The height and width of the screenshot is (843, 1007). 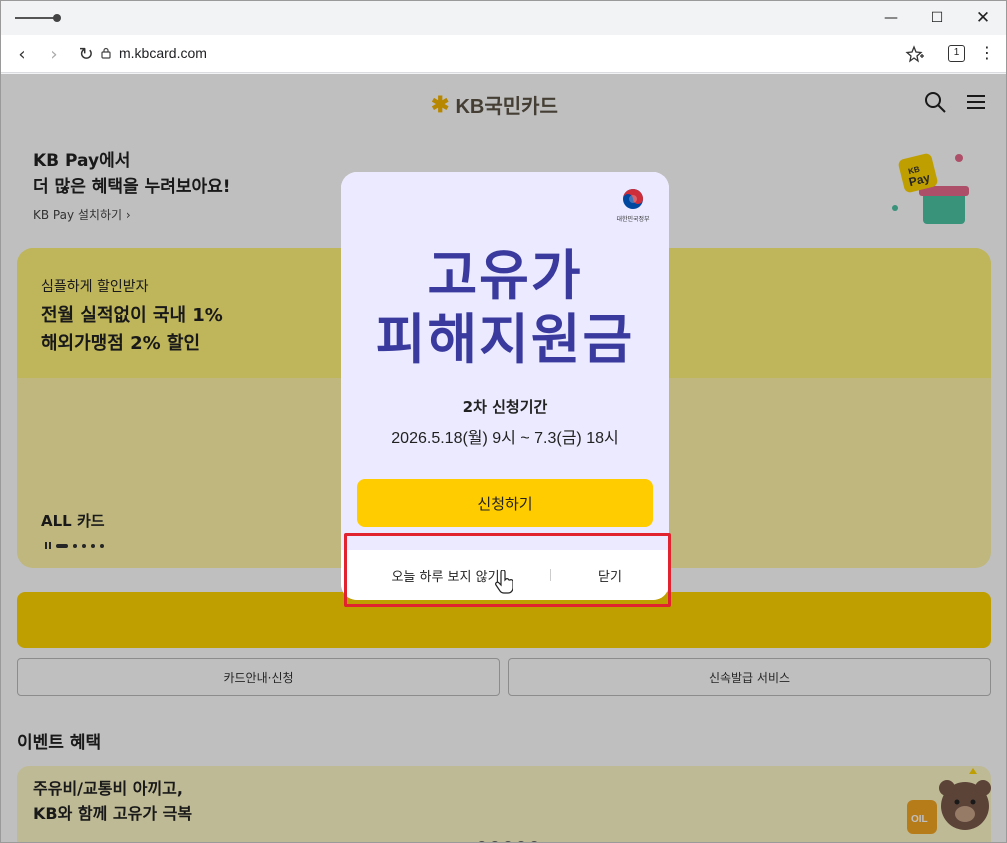 What do you see at coordinates (505, 339) in the screenshot?
I see `headline-line2: 피해지원금` at bounding box center [505, 339].